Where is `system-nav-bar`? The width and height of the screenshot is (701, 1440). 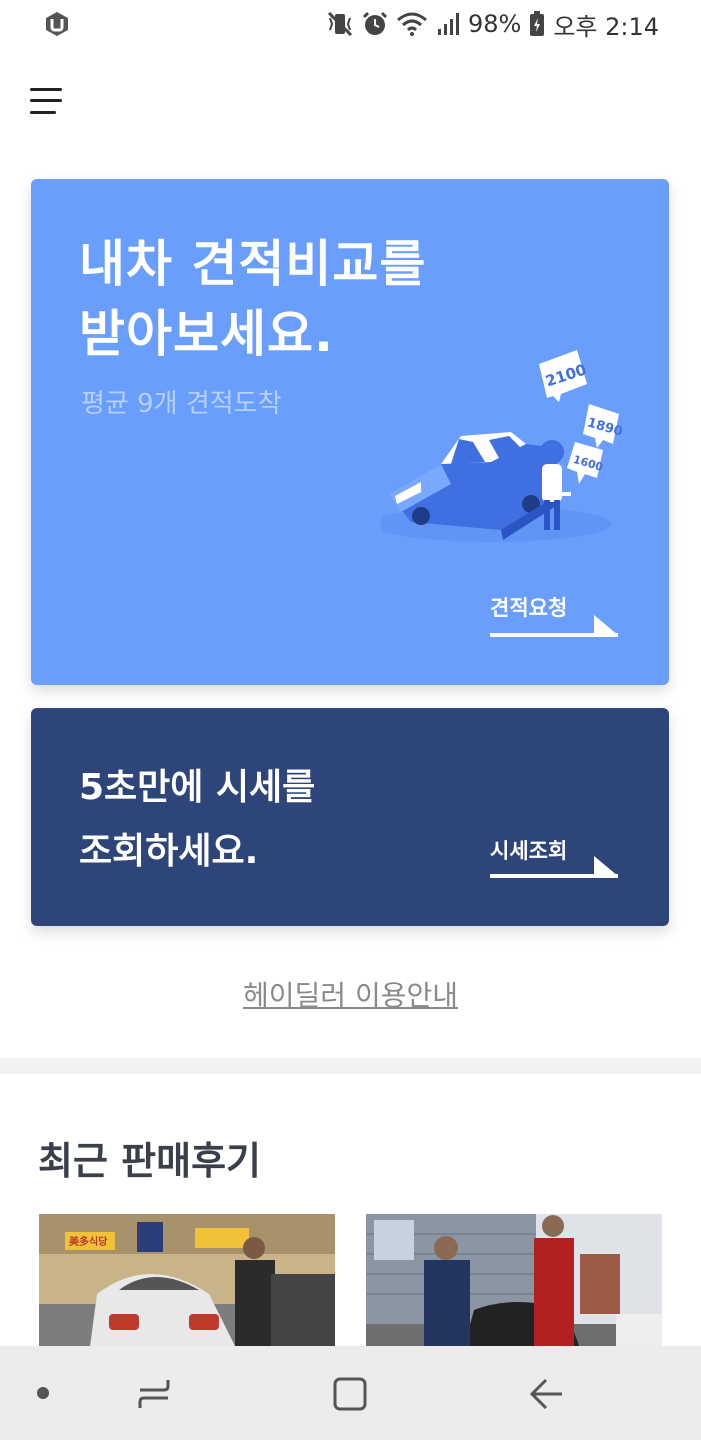 system-nav-bar is located at coordinates (350, 1393).